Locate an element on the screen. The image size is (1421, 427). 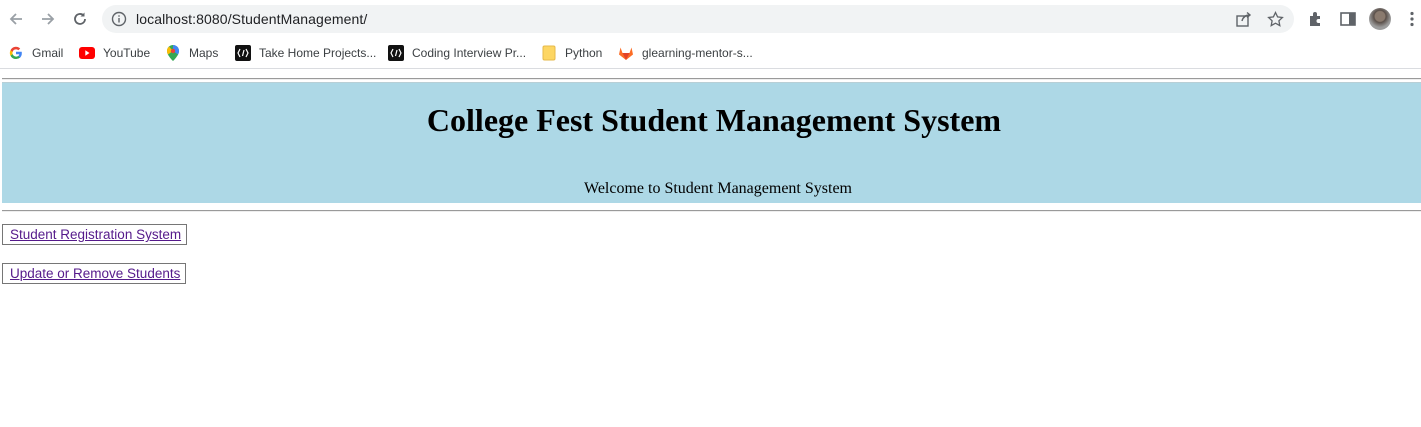
bookmark-gmail: Gmail is located at coordinates (35, 53).